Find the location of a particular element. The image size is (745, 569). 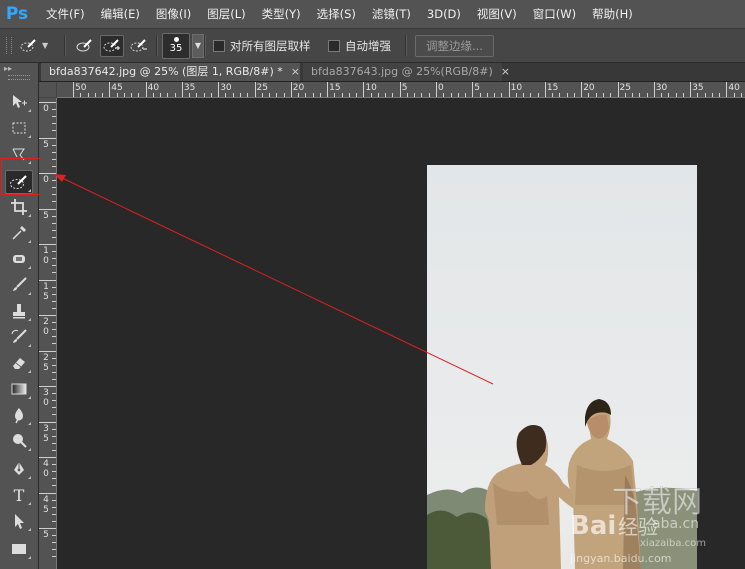

pen-tool-icon is located at coordinates (19, 469).